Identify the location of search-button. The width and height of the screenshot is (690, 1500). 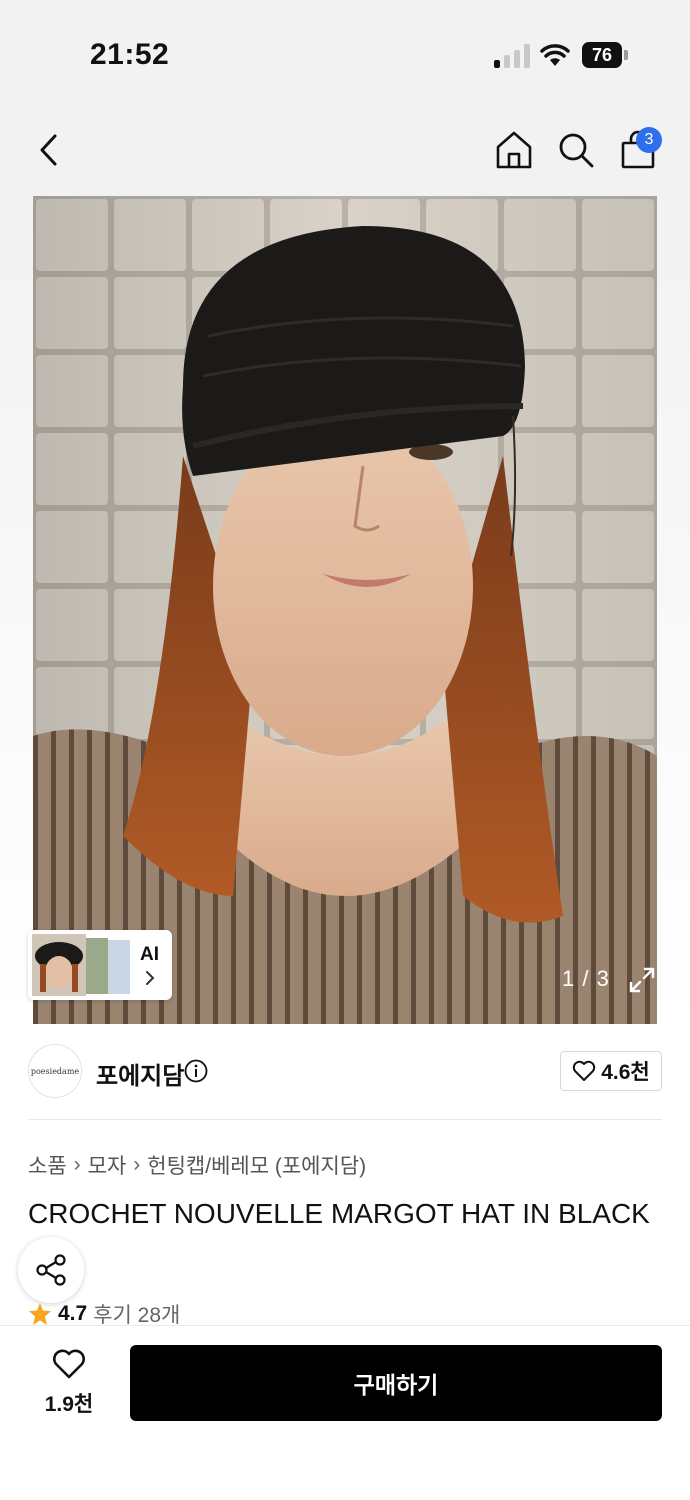
(576, 150).